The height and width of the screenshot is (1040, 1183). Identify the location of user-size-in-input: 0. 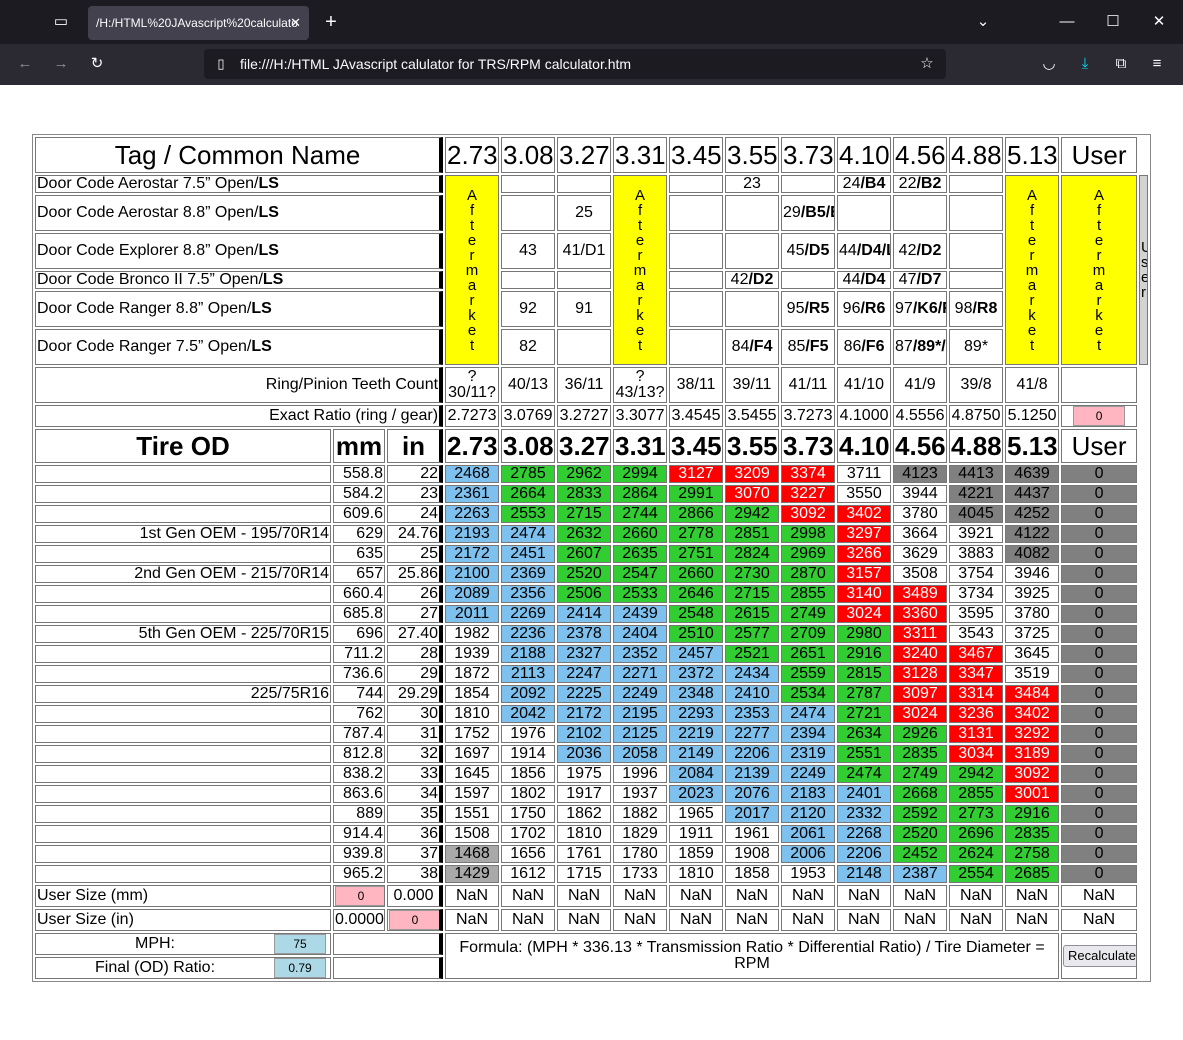
(414, 920).